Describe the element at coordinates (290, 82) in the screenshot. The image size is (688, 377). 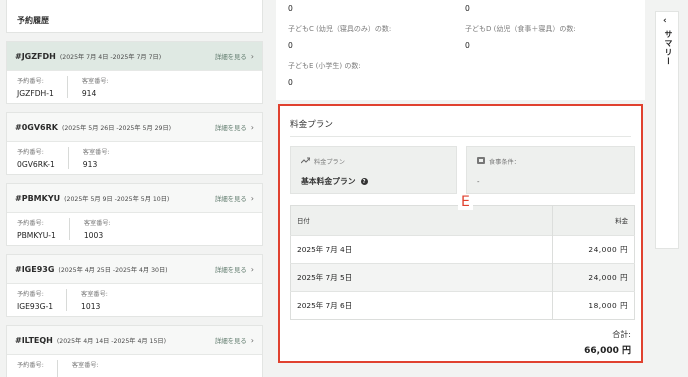
I see `child-e-value: 0` at that location.